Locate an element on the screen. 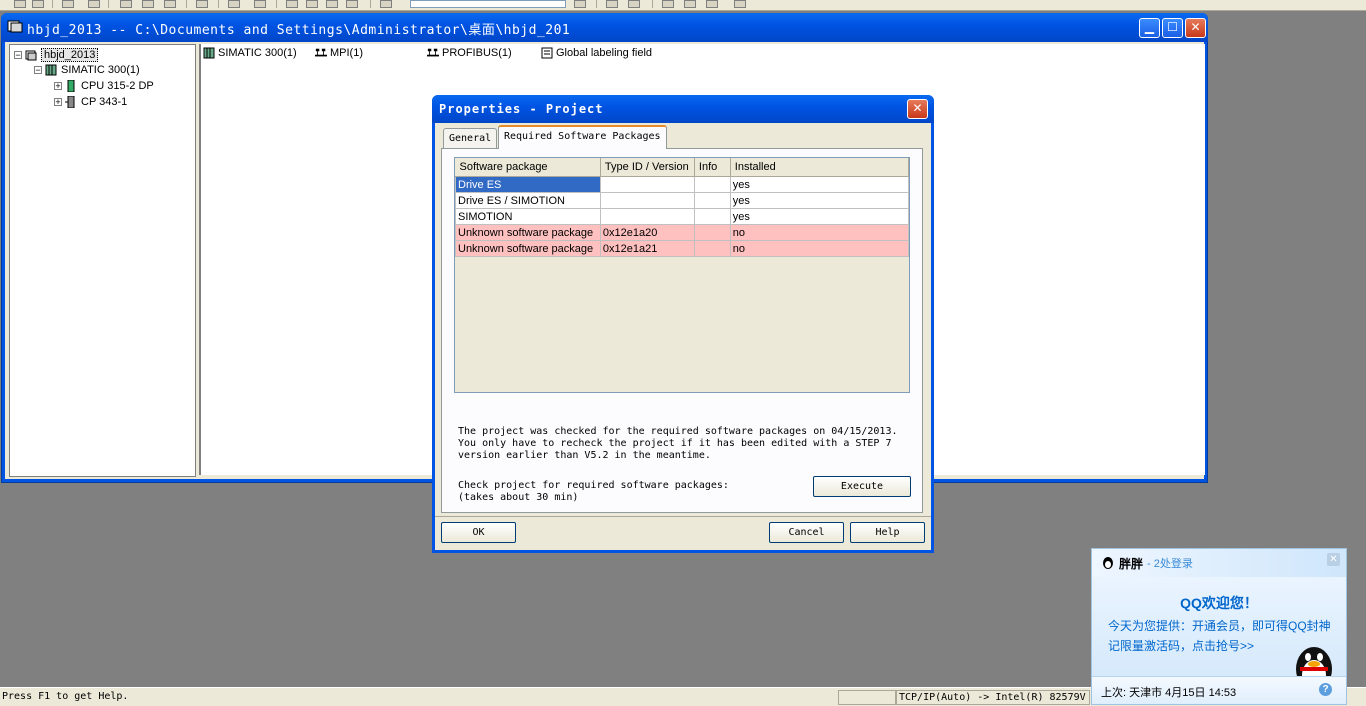 The width and height of the screenshot is (1366, 706). project-icon is located at coordinates (15, 26).